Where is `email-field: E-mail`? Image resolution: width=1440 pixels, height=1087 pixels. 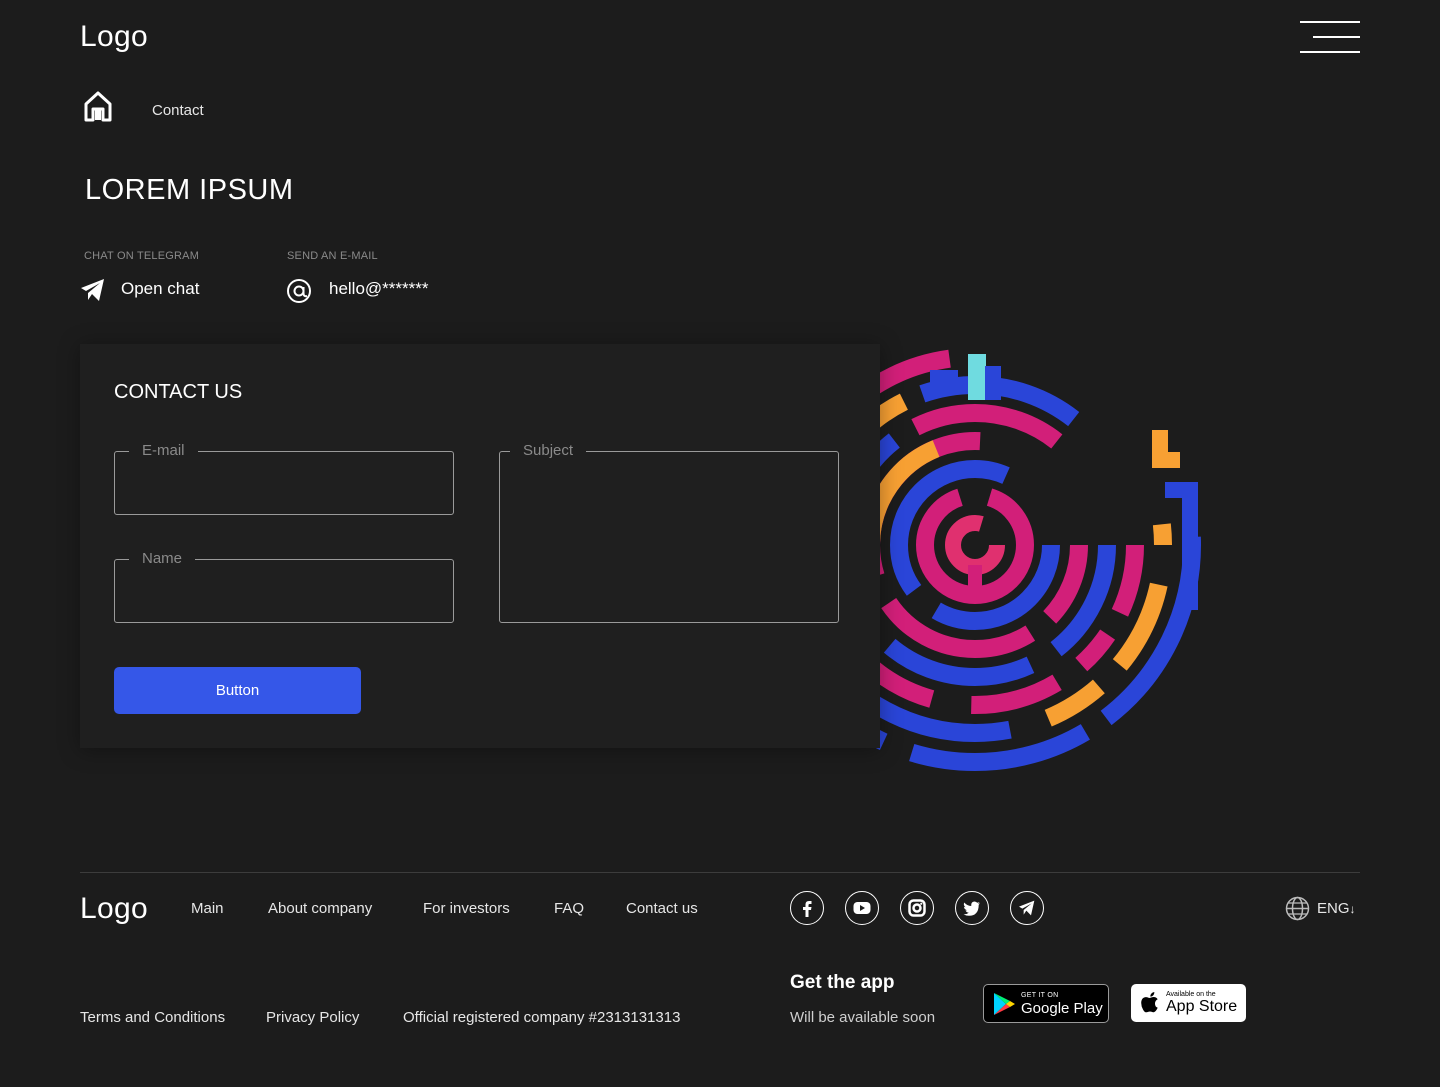
email-field: E-mail is located at coordinates (284, 478).